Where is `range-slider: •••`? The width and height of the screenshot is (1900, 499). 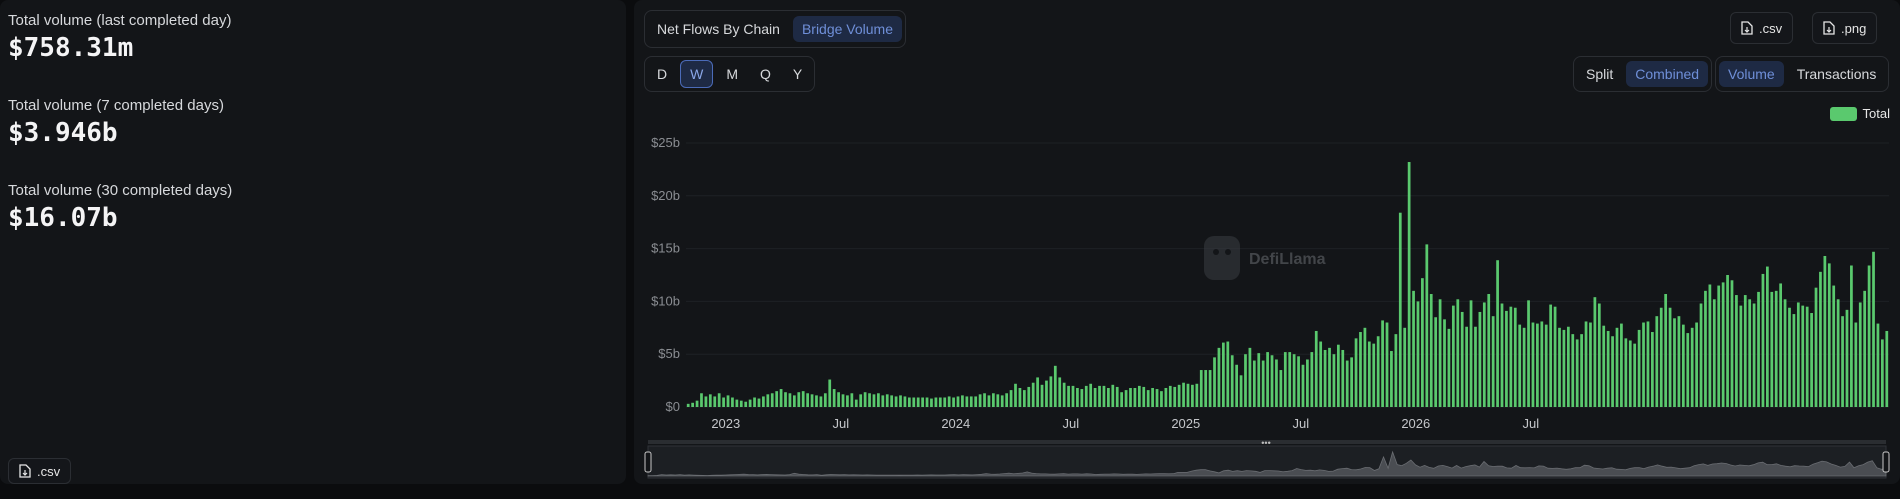
range-slider: ••• is located at coordinates (1267, 458).